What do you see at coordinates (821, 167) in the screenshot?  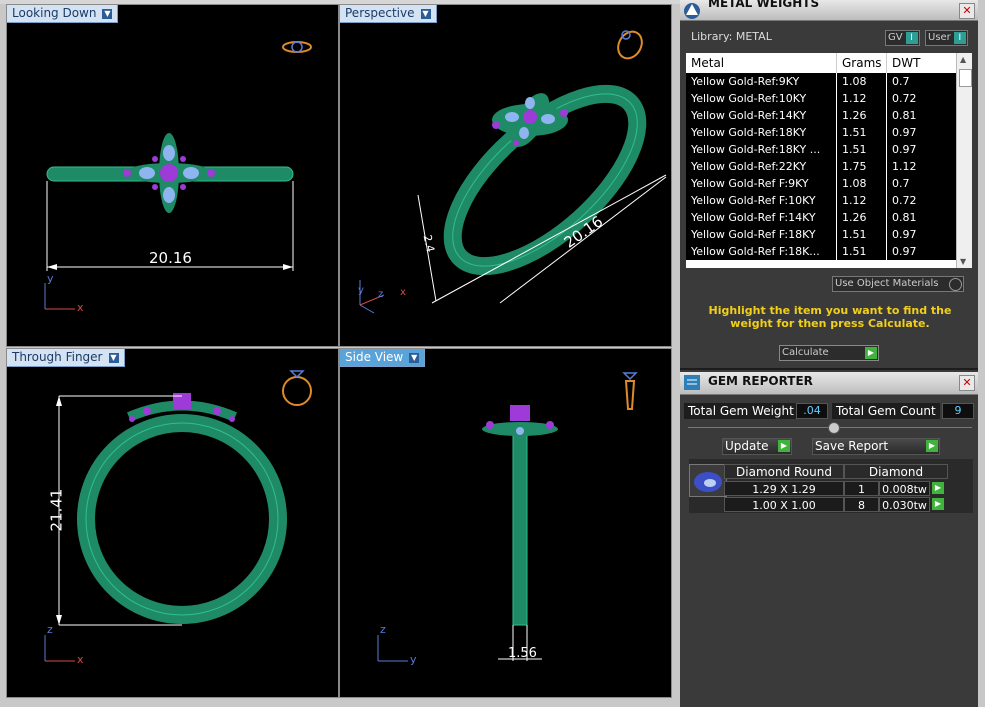 I see `table-row: Yellow Gold-Ref:22KY 1.75 1.12` at bounding box center [821, 167].